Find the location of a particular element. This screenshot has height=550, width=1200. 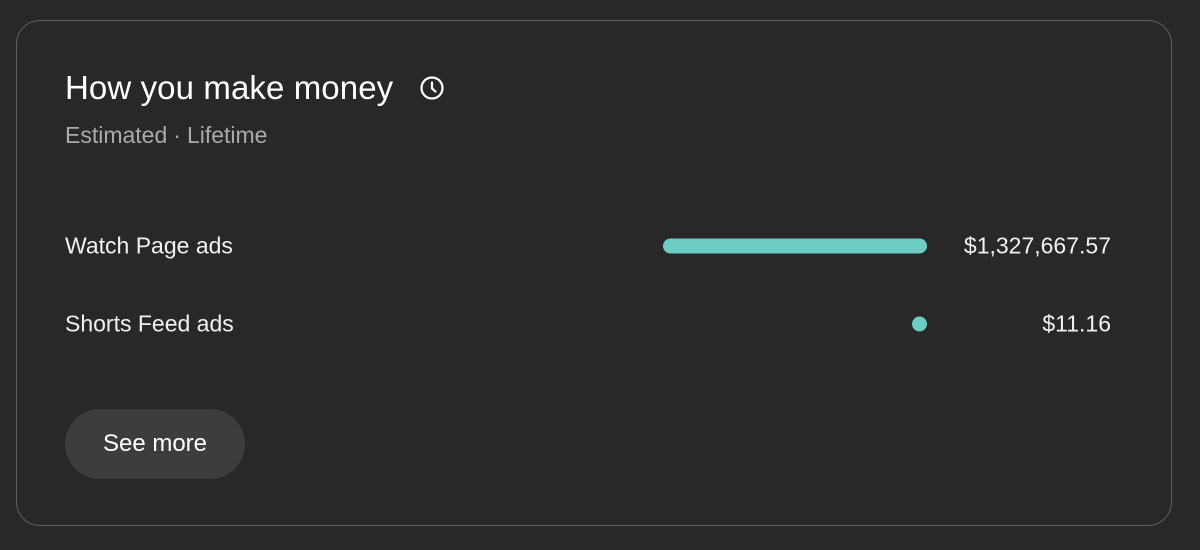

card-subtitle: Estimated · Lifetime is located at coordinates (166, 135).